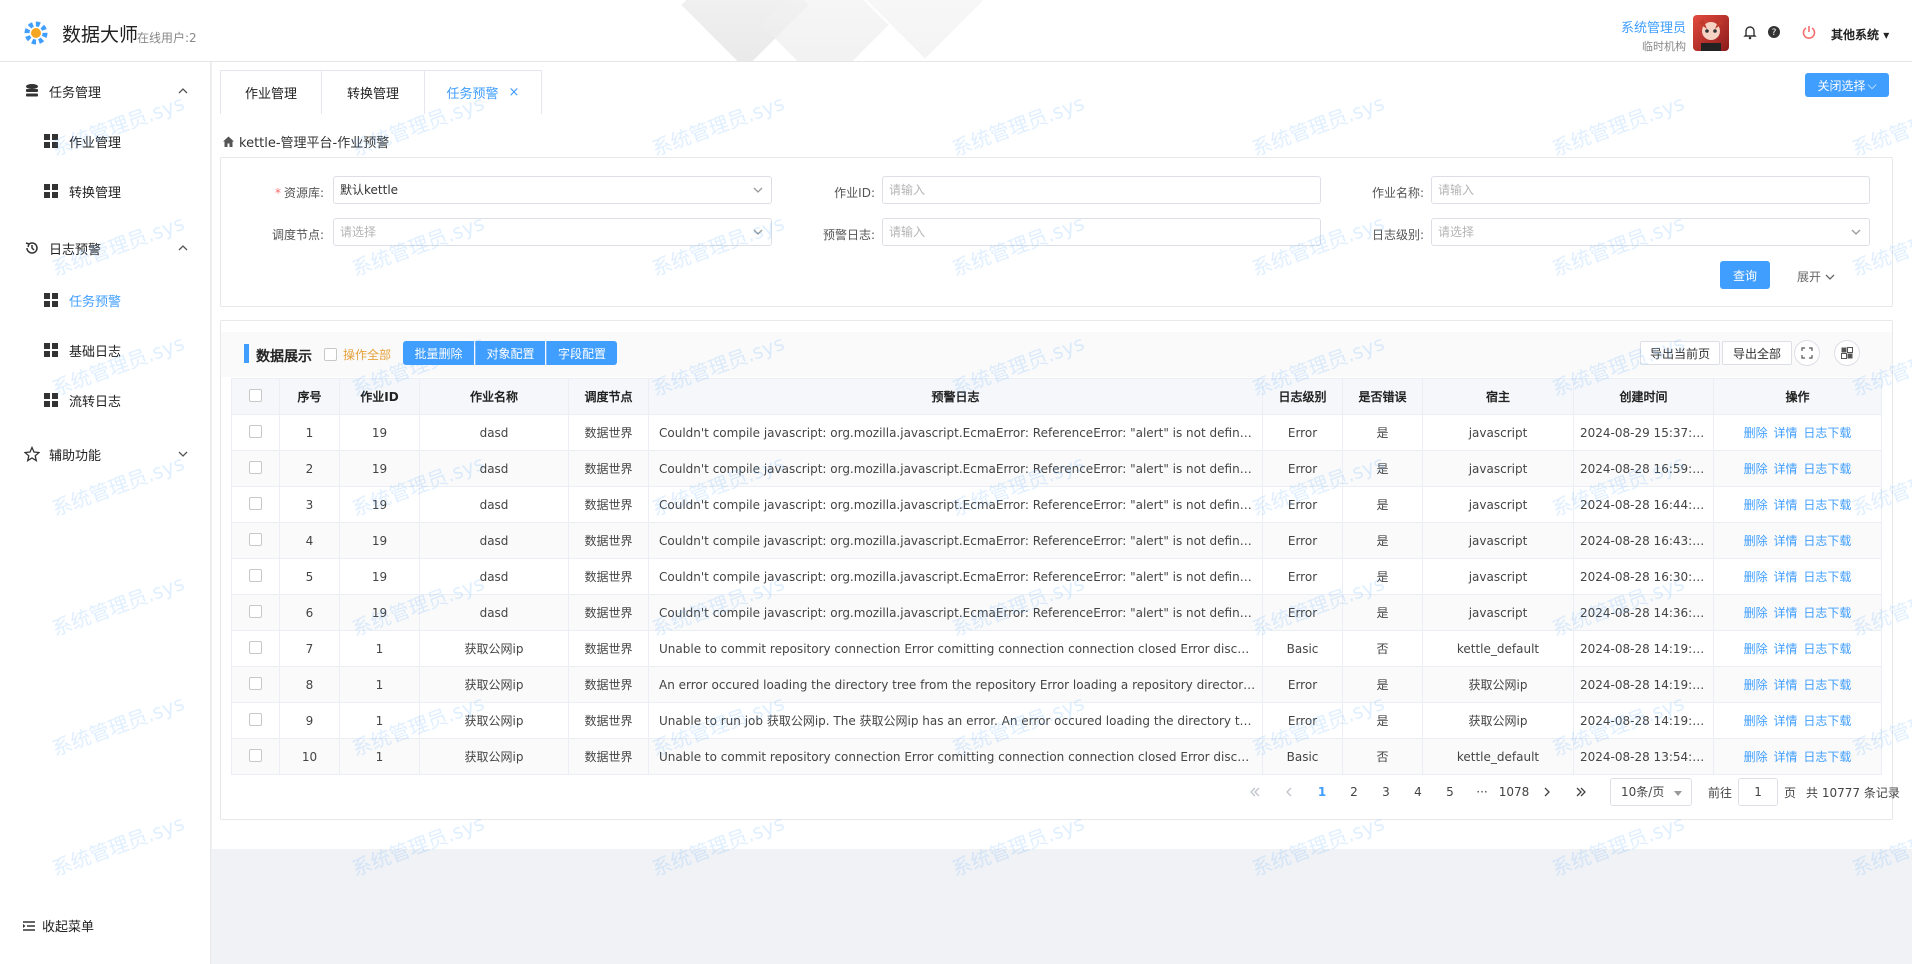 This screenshot has width=1912, height=964. What do you see at coordinates (105, 400) in the screenshot?
I see `sidebar-item-flow-log: 流转日志` at bounding box center [105, 400].